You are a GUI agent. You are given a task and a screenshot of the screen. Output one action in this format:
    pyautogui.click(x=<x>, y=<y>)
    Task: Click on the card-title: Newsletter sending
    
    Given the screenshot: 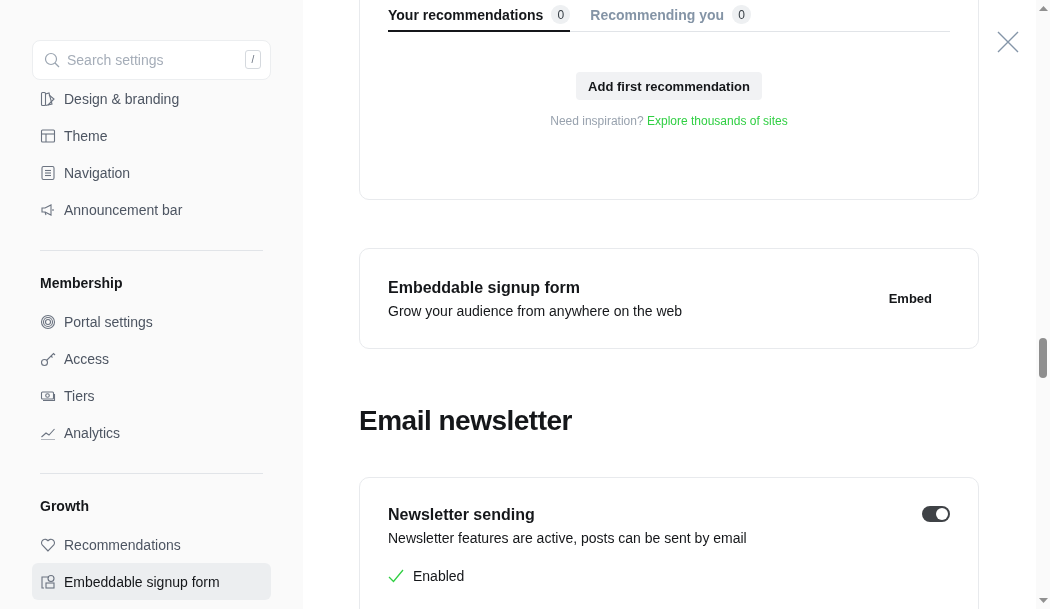 What is the action you would take?
    pyautogui.click(x=462, y=515)
    